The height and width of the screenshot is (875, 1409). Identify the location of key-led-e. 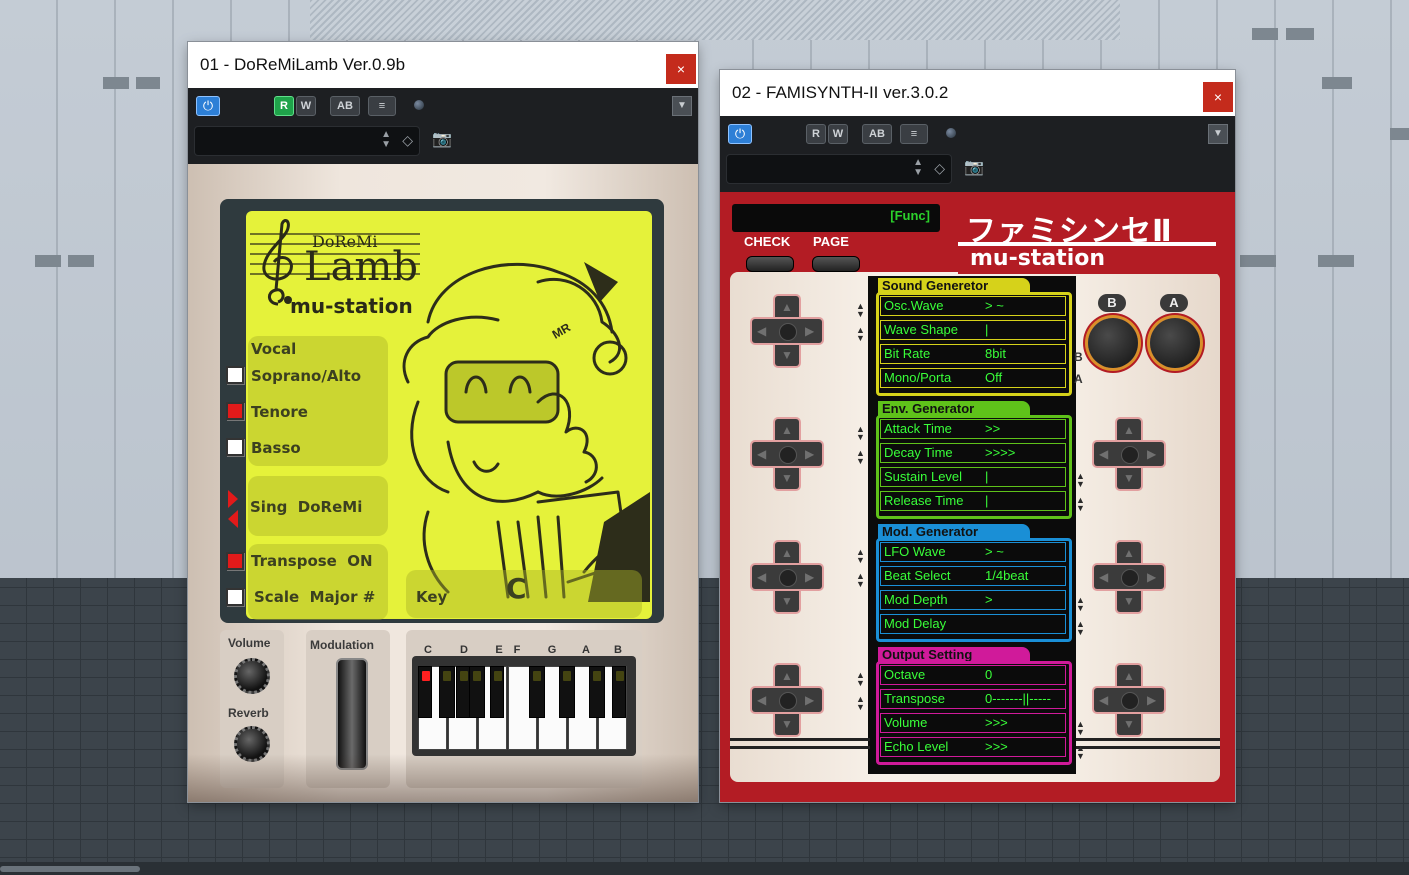
(497, 692).